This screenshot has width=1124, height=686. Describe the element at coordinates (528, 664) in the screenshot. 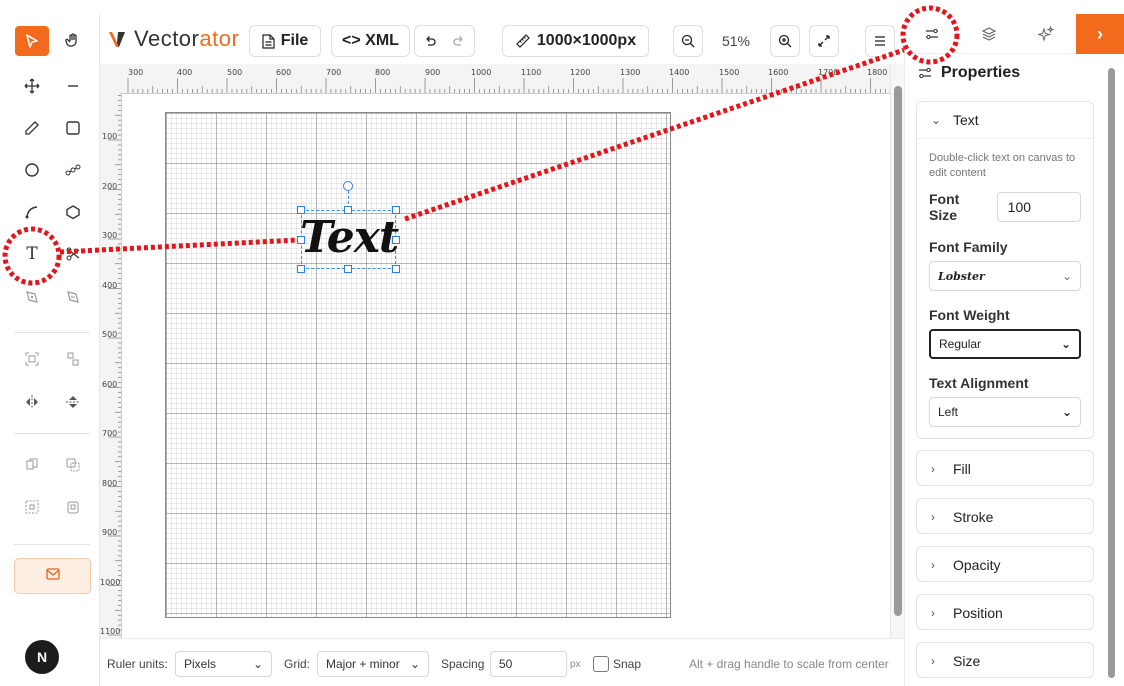

I see `spacing-input: 50` at that location.